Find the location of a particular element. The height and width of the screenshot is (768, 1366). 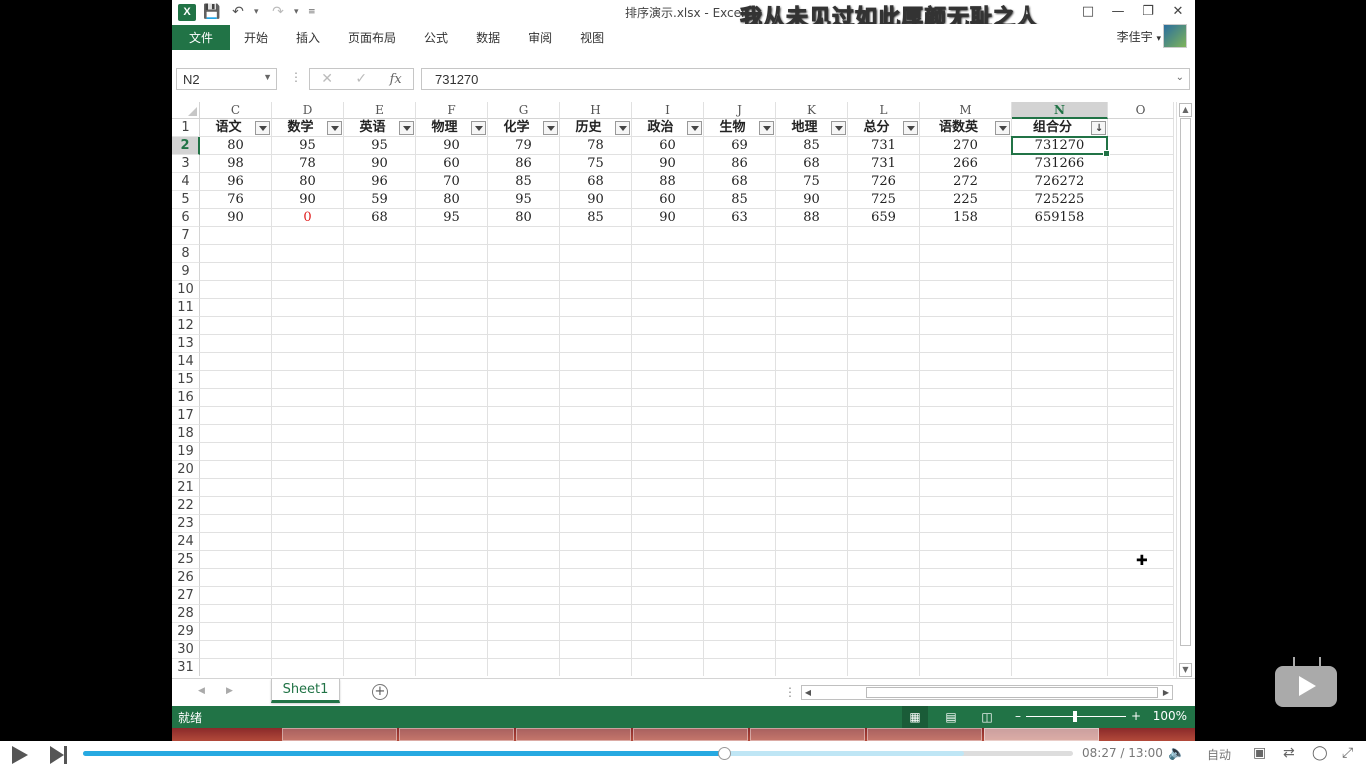

column-header-k: K is located at coordinates (812, 110).